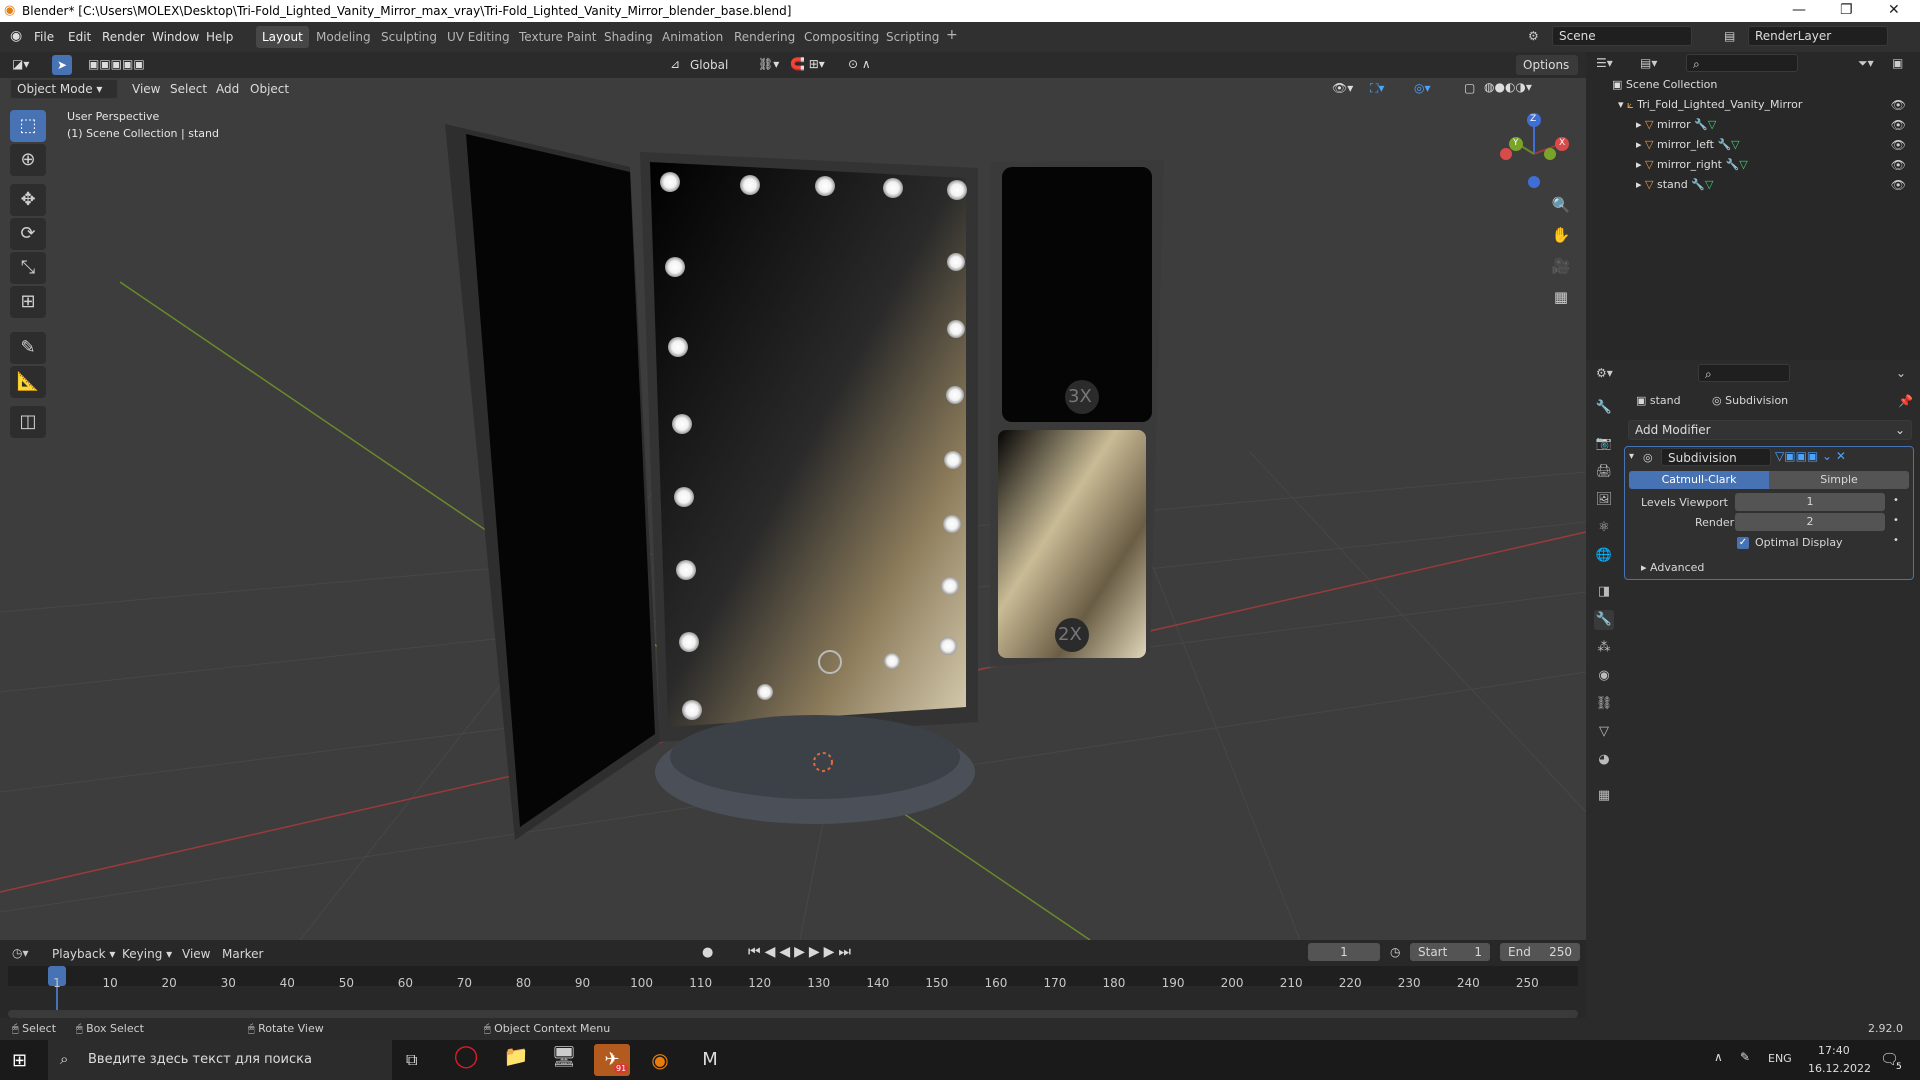  I want to click on levels-viewport-field: 1, so click(1810, 502).